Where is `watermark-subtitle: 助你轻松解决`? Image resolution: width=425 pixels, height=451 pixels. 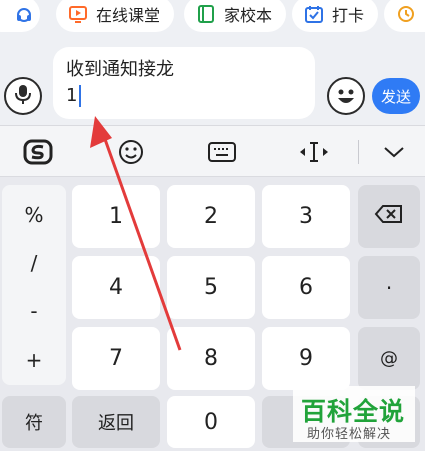 watermark-subtitle: 助你轻松解决 is located at coordinates (349, 434).